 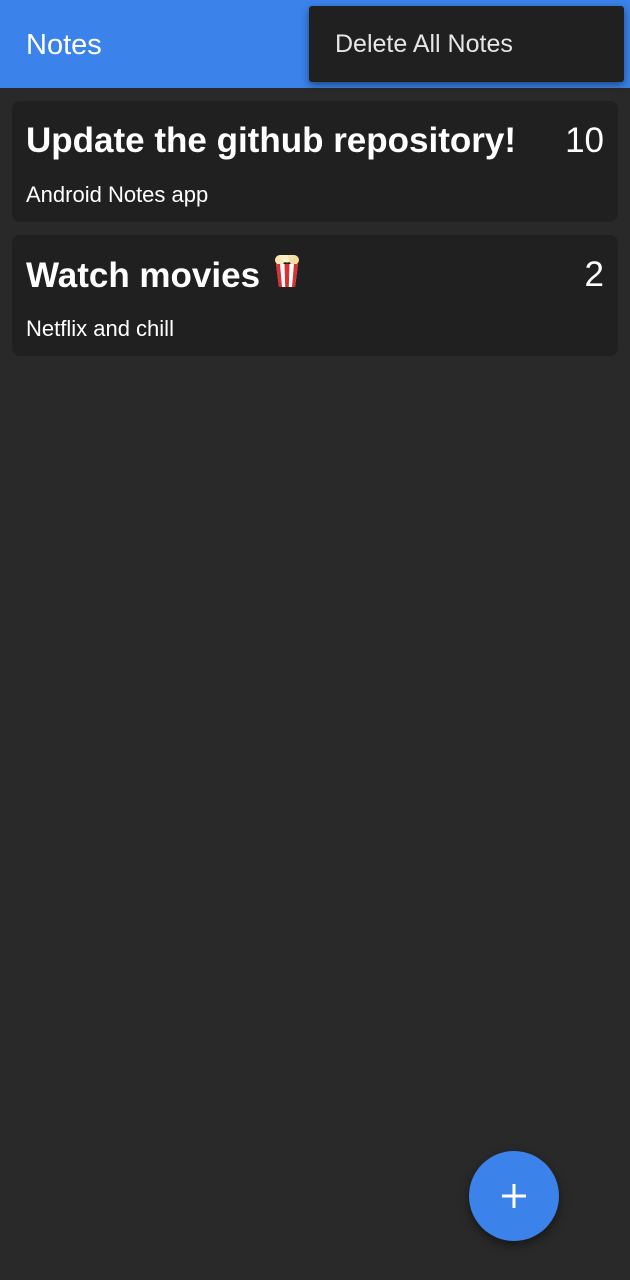 What do you see at coordinates (584, 140) in the screenshot?
I see `note-priority: 10` at bounding box center [584, 140].